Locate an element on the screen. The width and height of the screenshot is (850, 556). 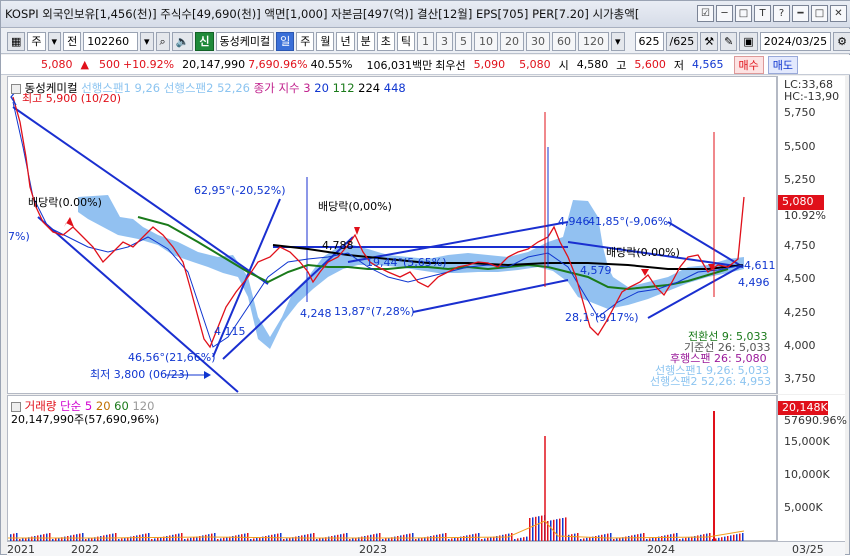
interval-3: 3 is located at coordinates (444, 41).